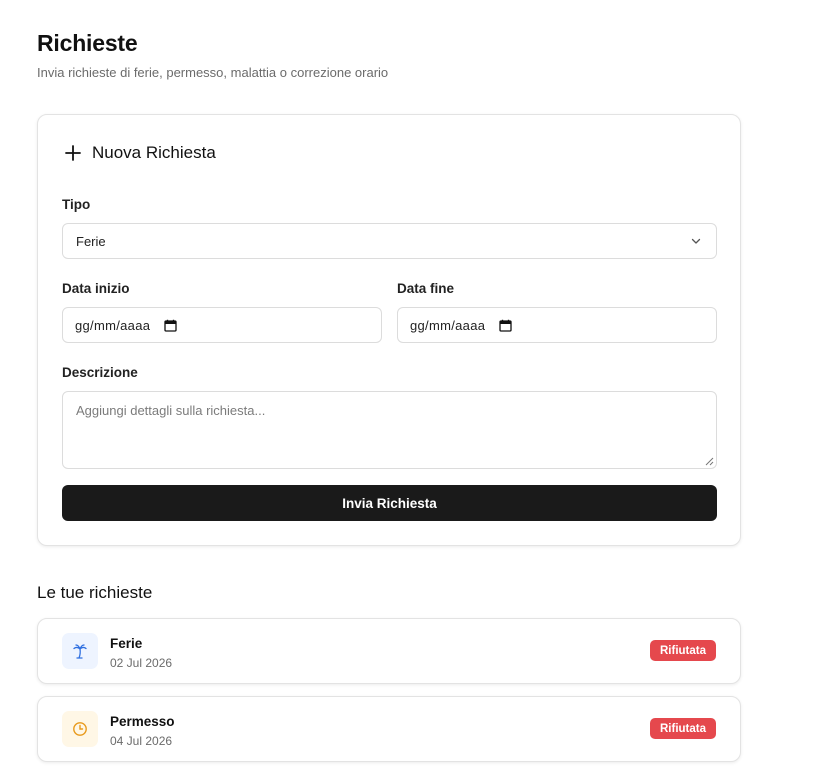 The height and width of the screenshot is (784, 813). What do you see at coordinates (389, 729) in the screenshot?
I see `request-item: Permesso 04 Jul 2026 Rifiutata` at bounding box center [389, 729].